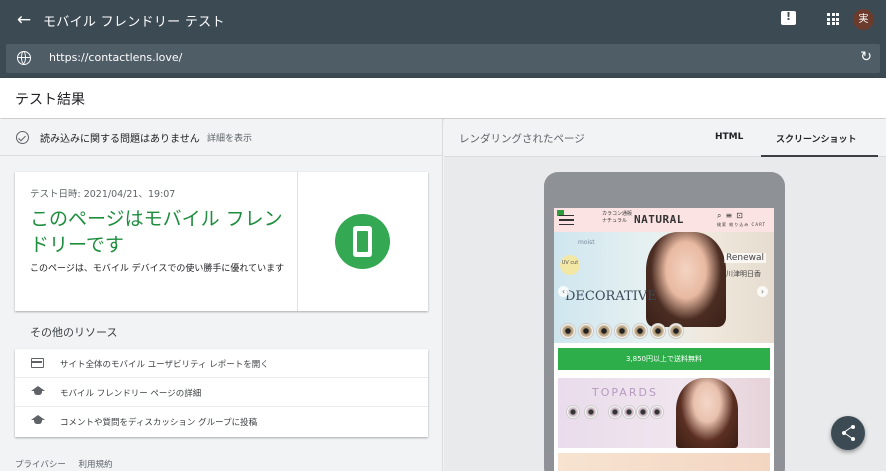  Describe the element at coordinates (659, 219) in the screenshot. I see `site-brand-logo: NATURAL` at that location.